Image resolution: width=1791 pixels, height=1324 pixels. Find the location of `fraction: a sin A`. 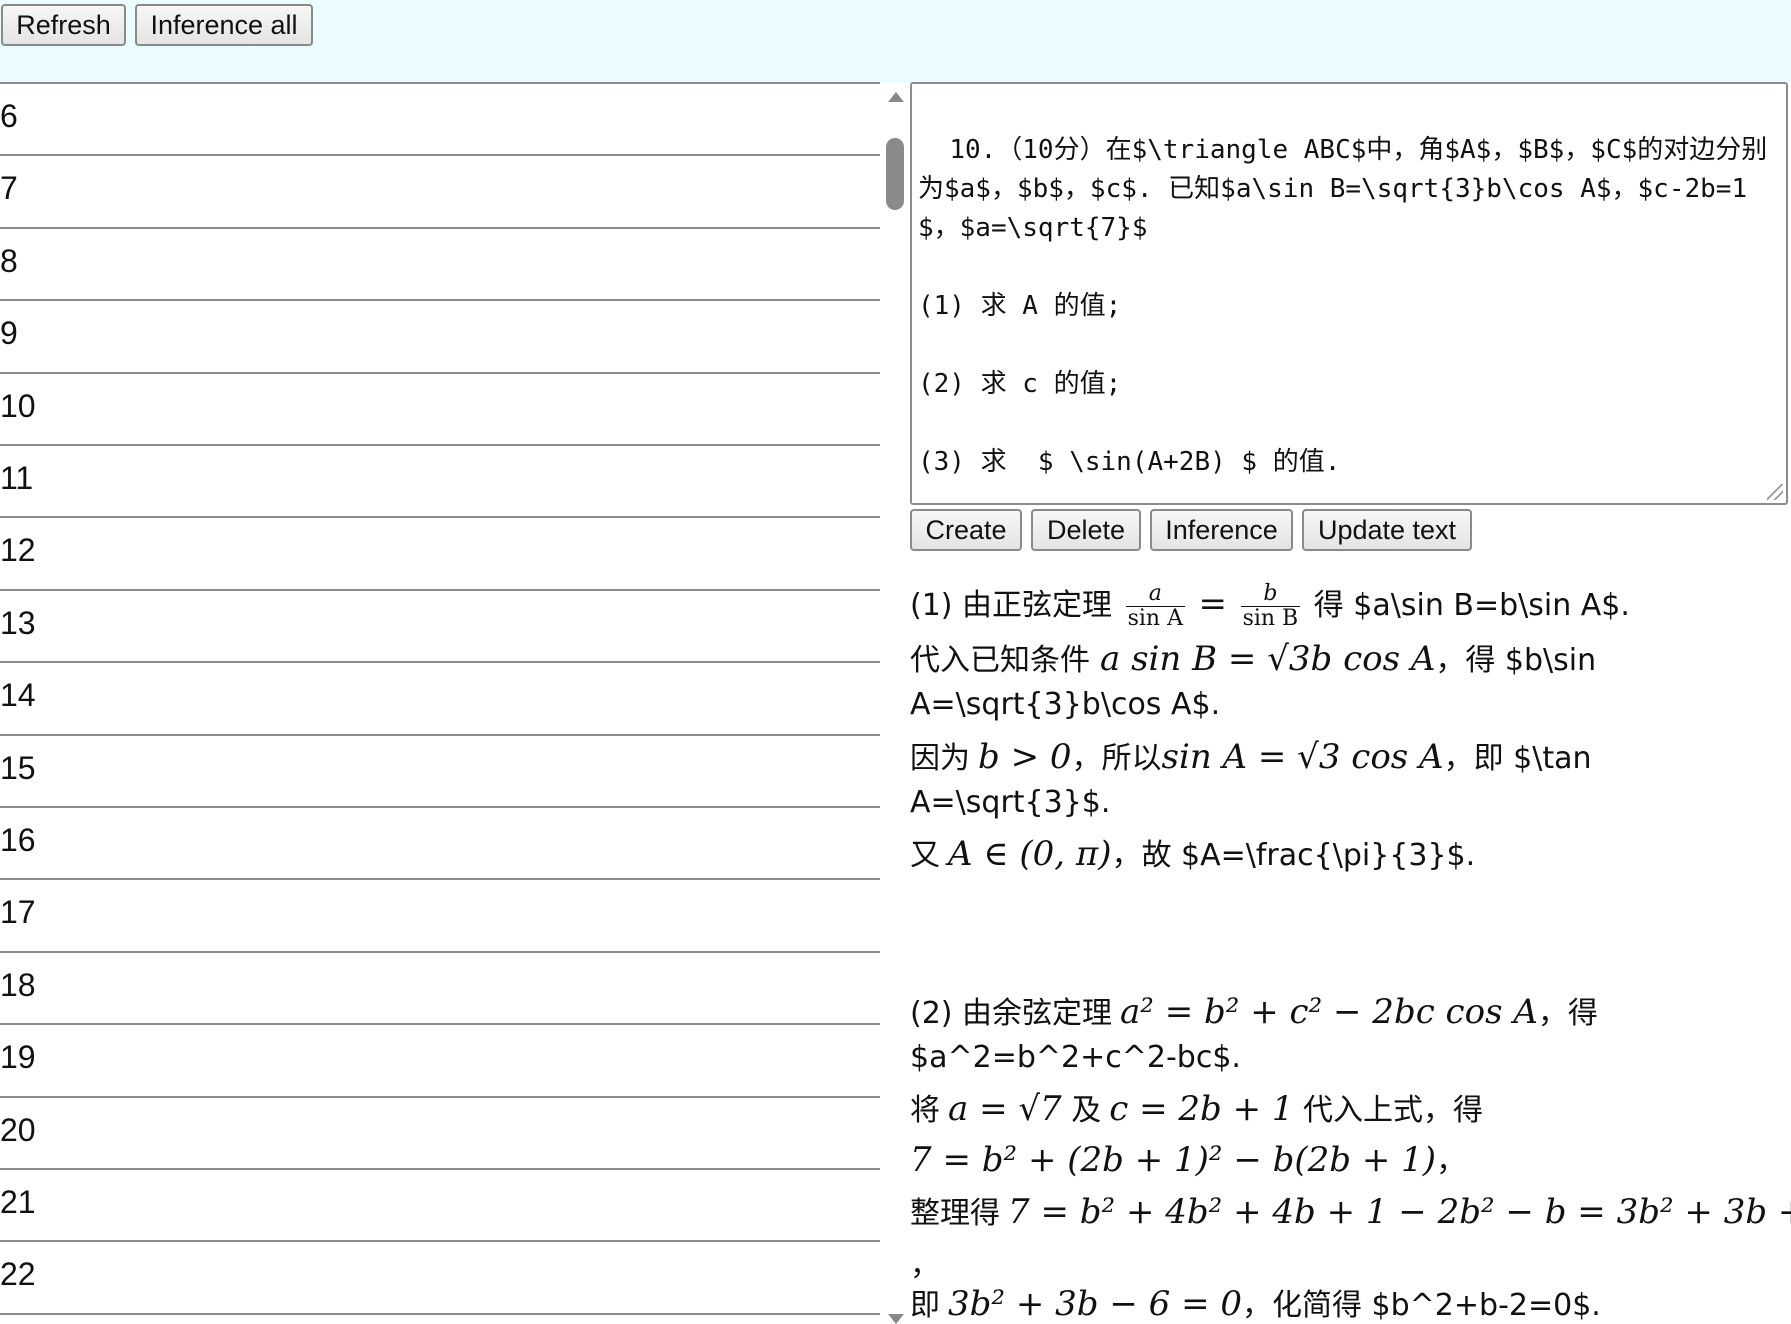

fraction: a sin A is located at coordinates (1155, 606).